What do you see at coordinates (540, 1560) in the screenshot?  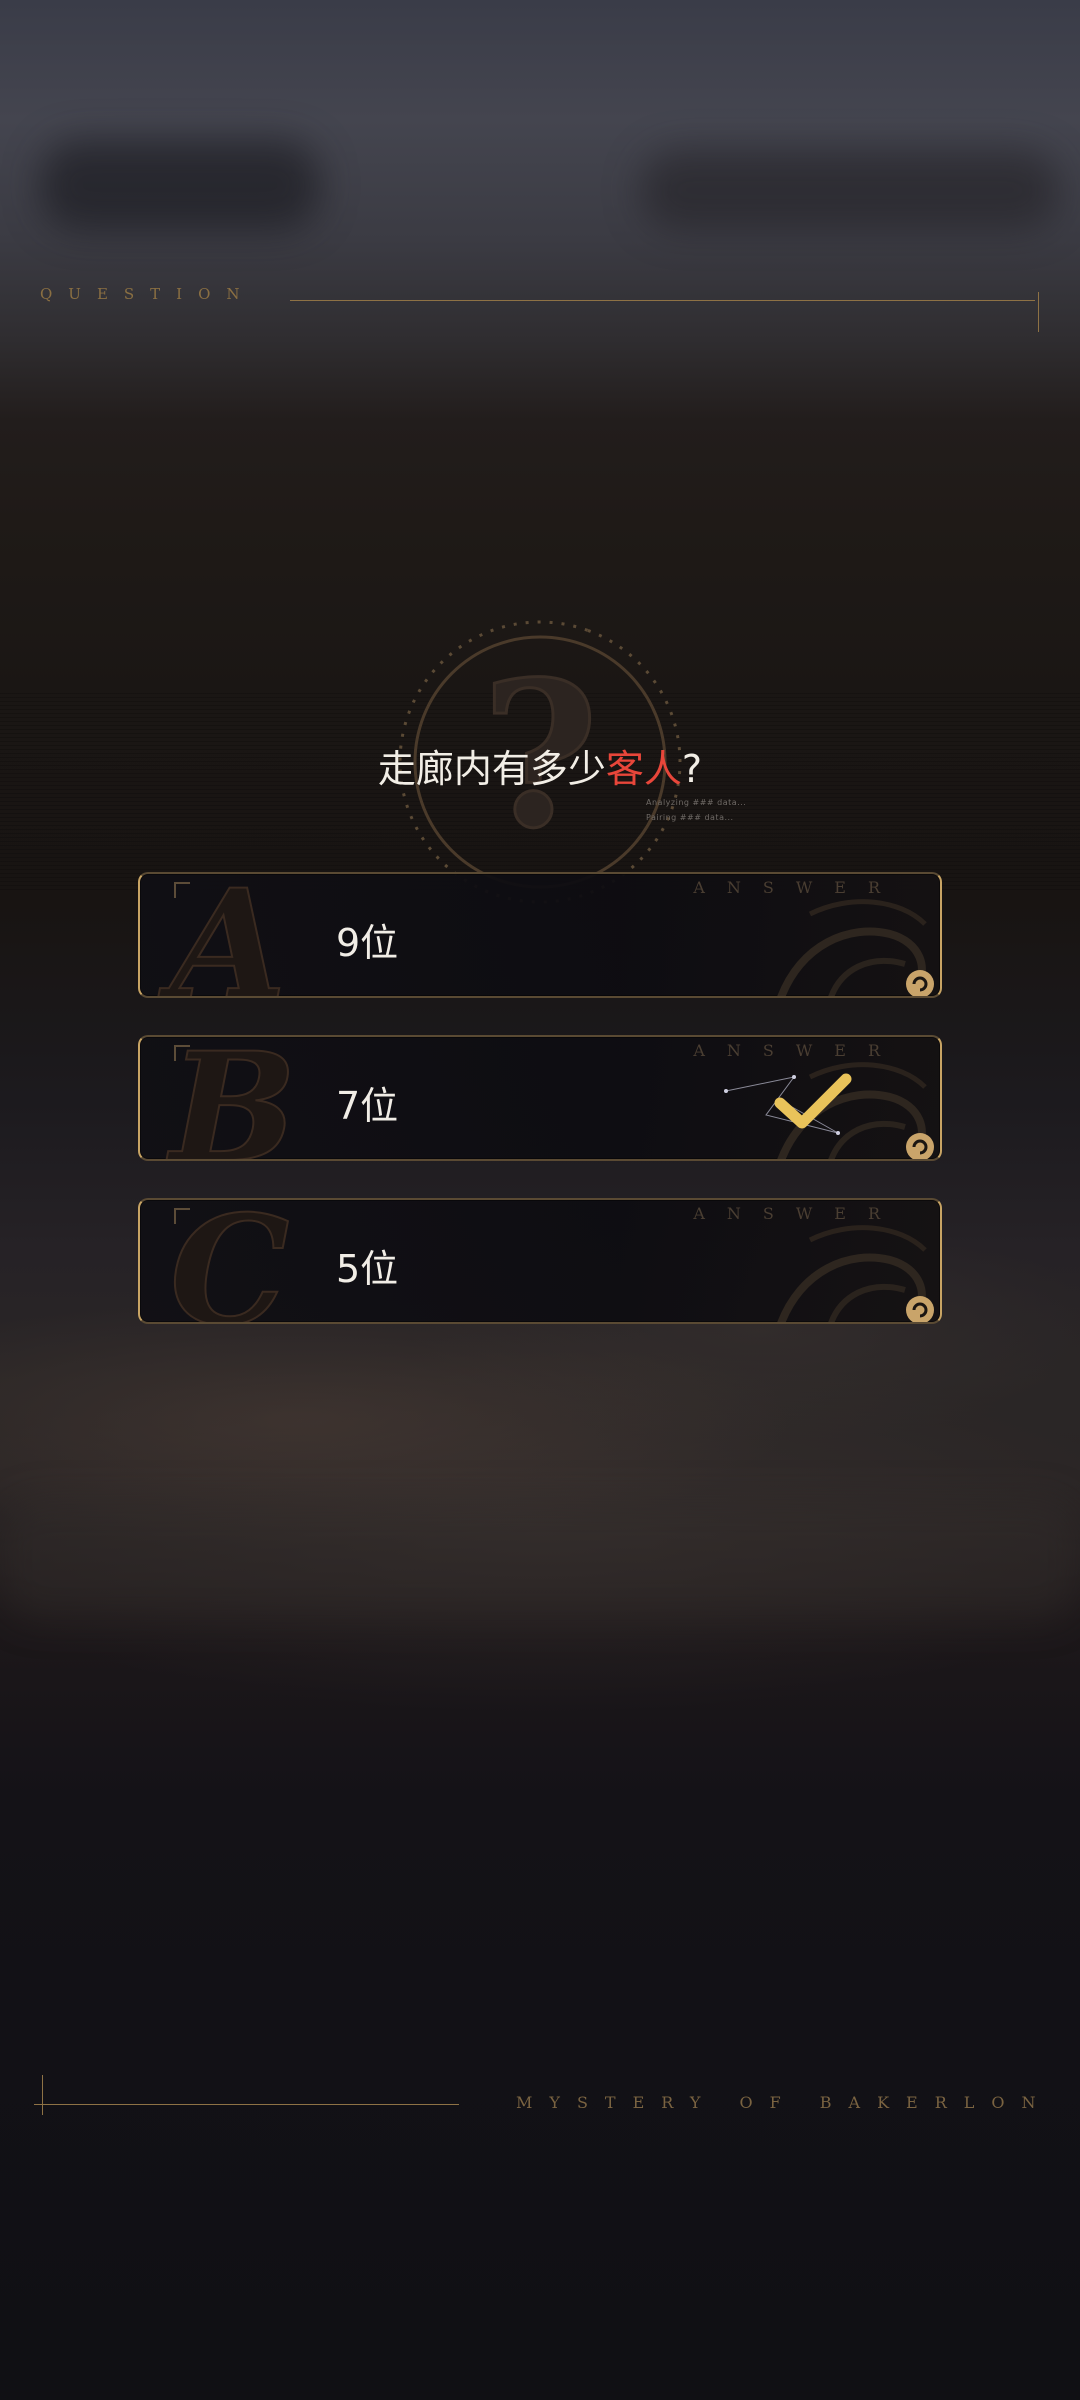 I see `background-blur-shelf` at bounding box center [540, 1560].